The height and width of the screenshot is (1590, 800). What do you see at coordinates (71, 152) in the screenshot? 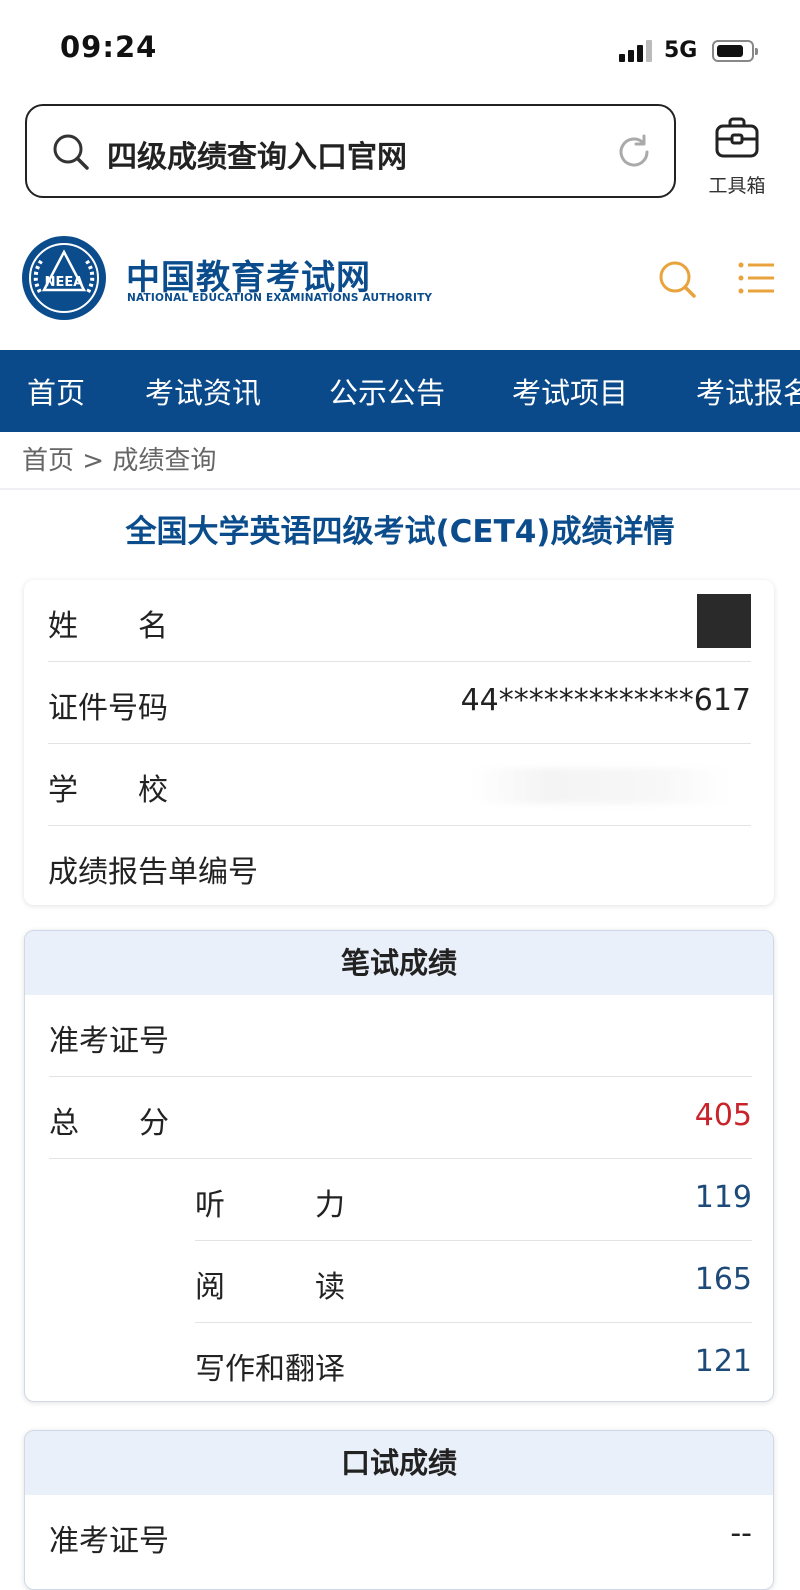
I see `search-icon` at bounding box center [71, 152].